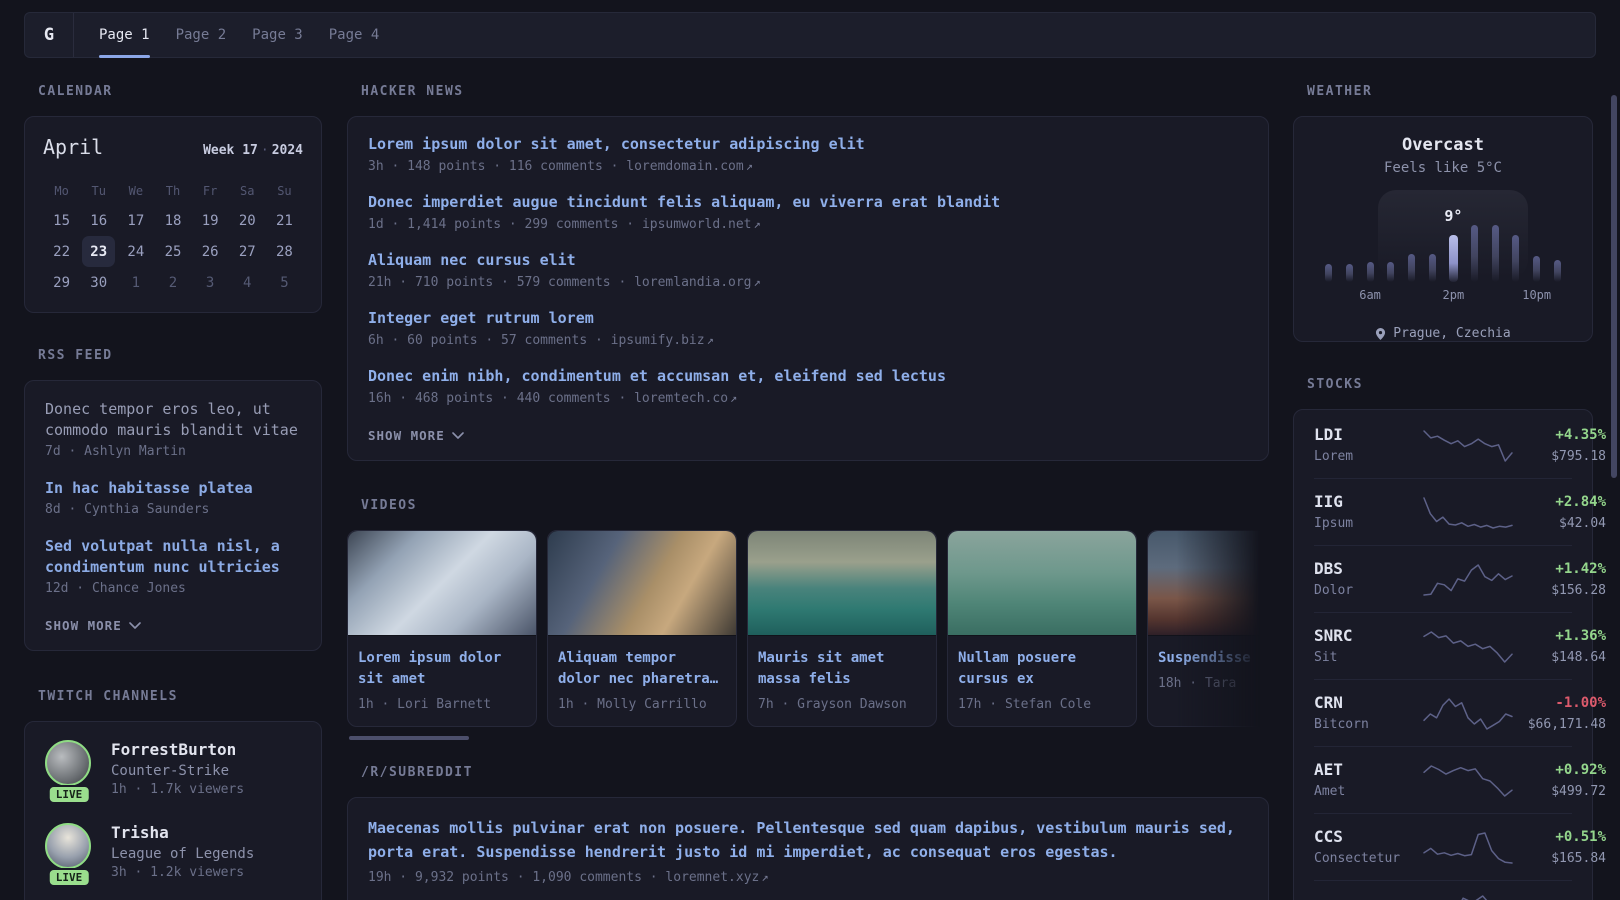 This screenshot has width=1620, height=900. What do you see at coordinates (93, 625) in the screenshot?
I see `rss-show-more-button: SHOW MORE` at bounding box center [93, 625].